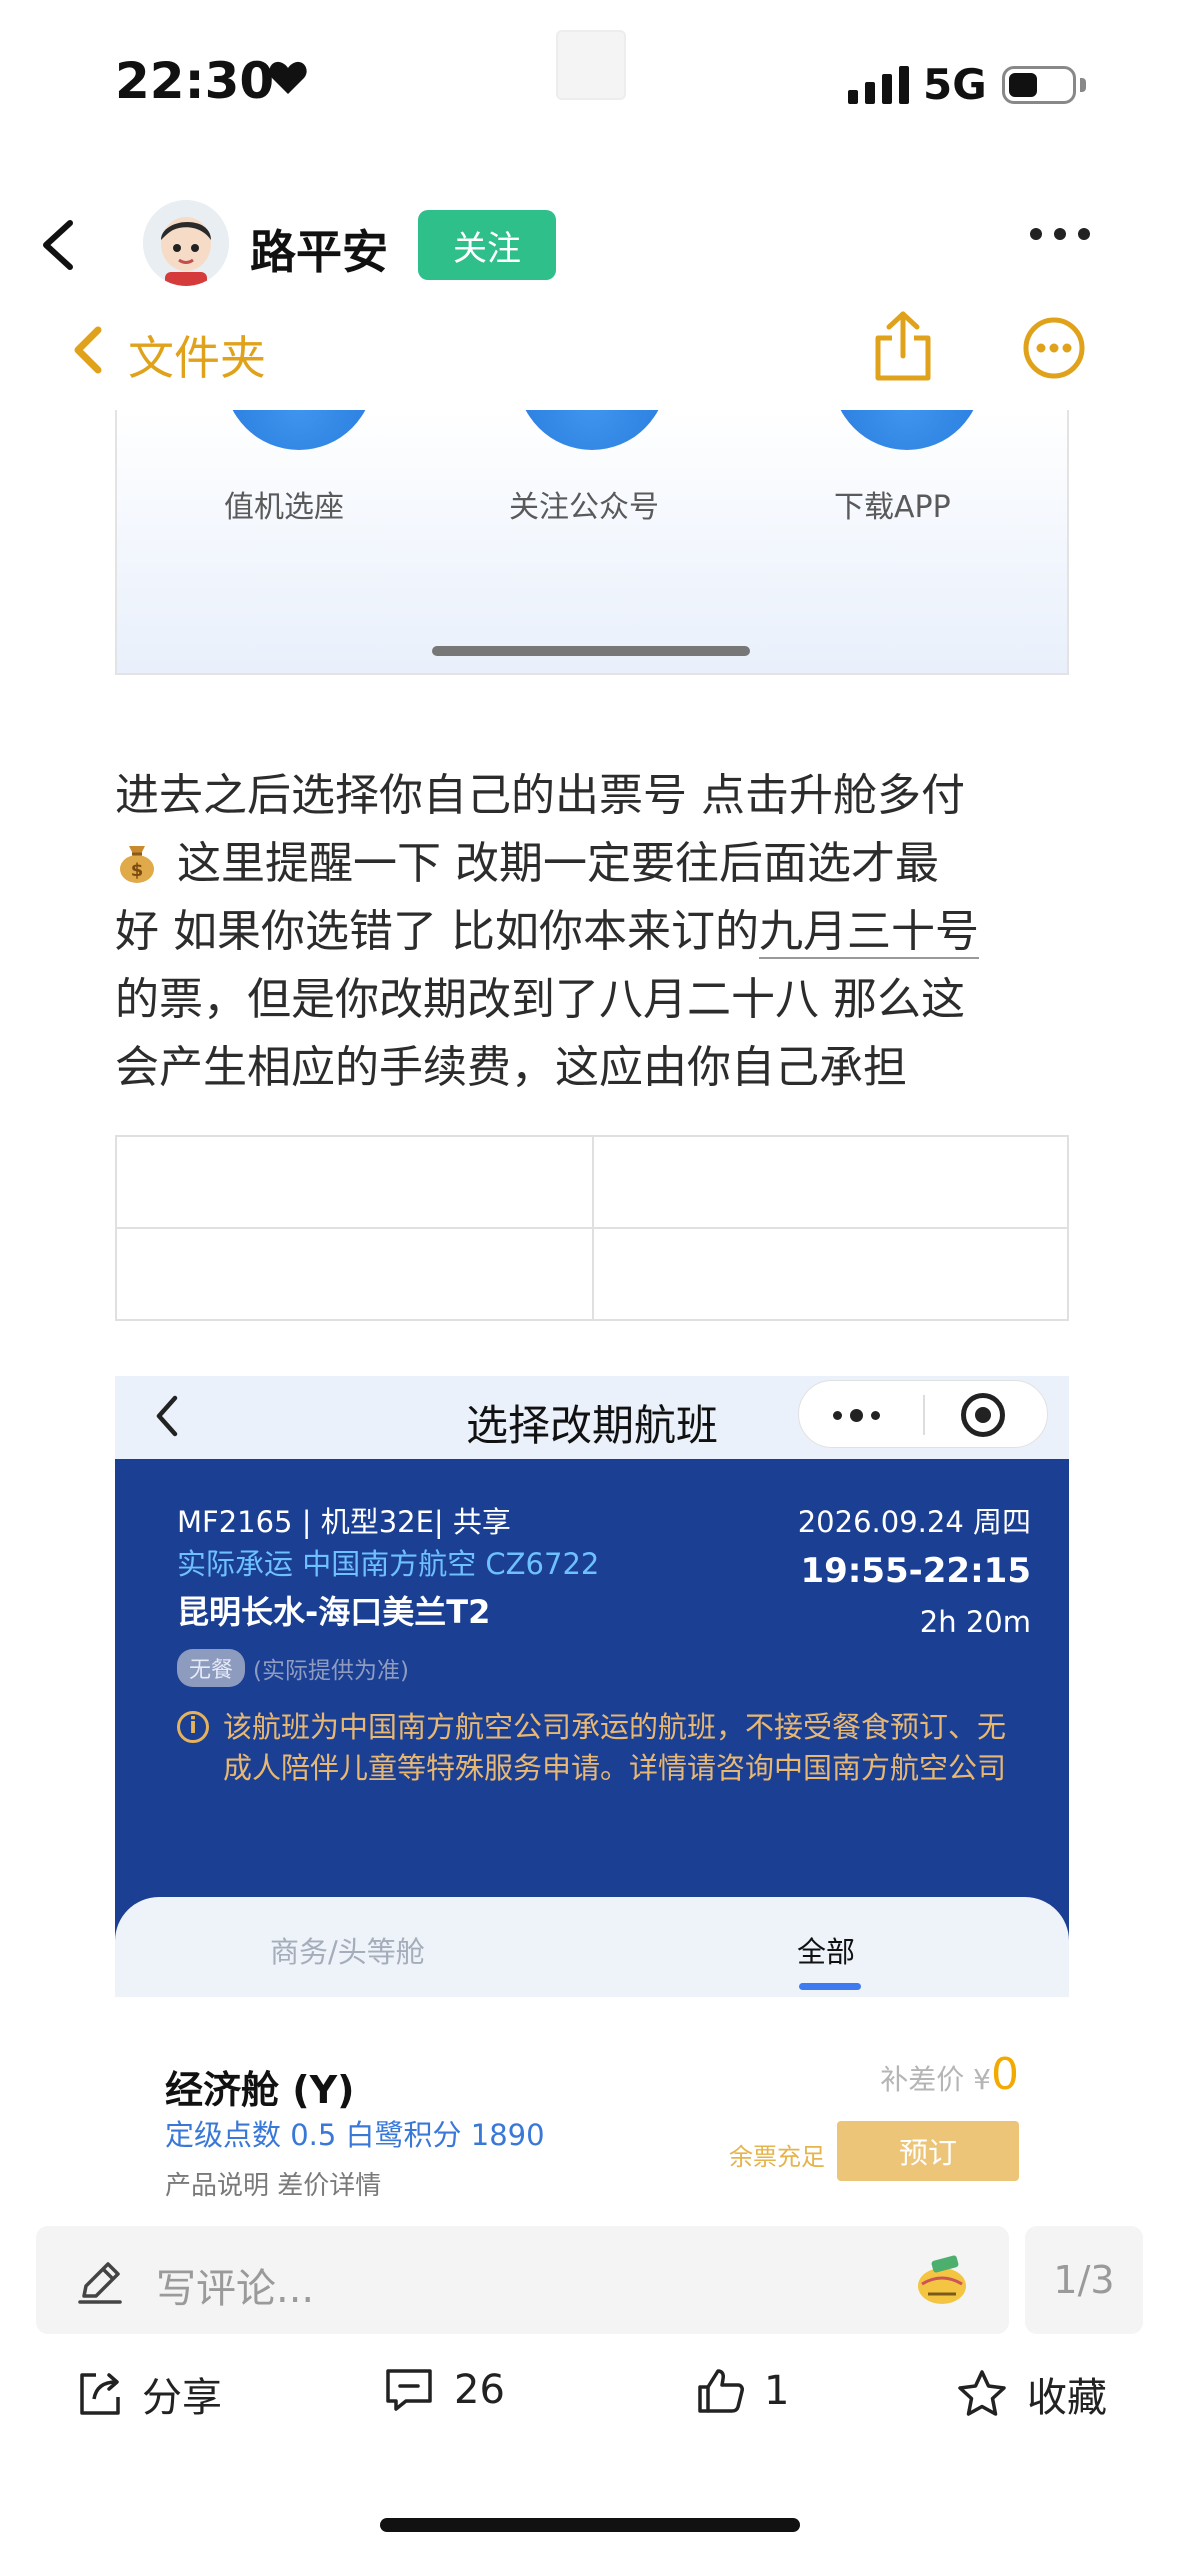 This screenshot has width=1179, height=2556. Describe the element at coordinates (195, 81) in the screenshot. I see `status-time: 22:30` at that location.